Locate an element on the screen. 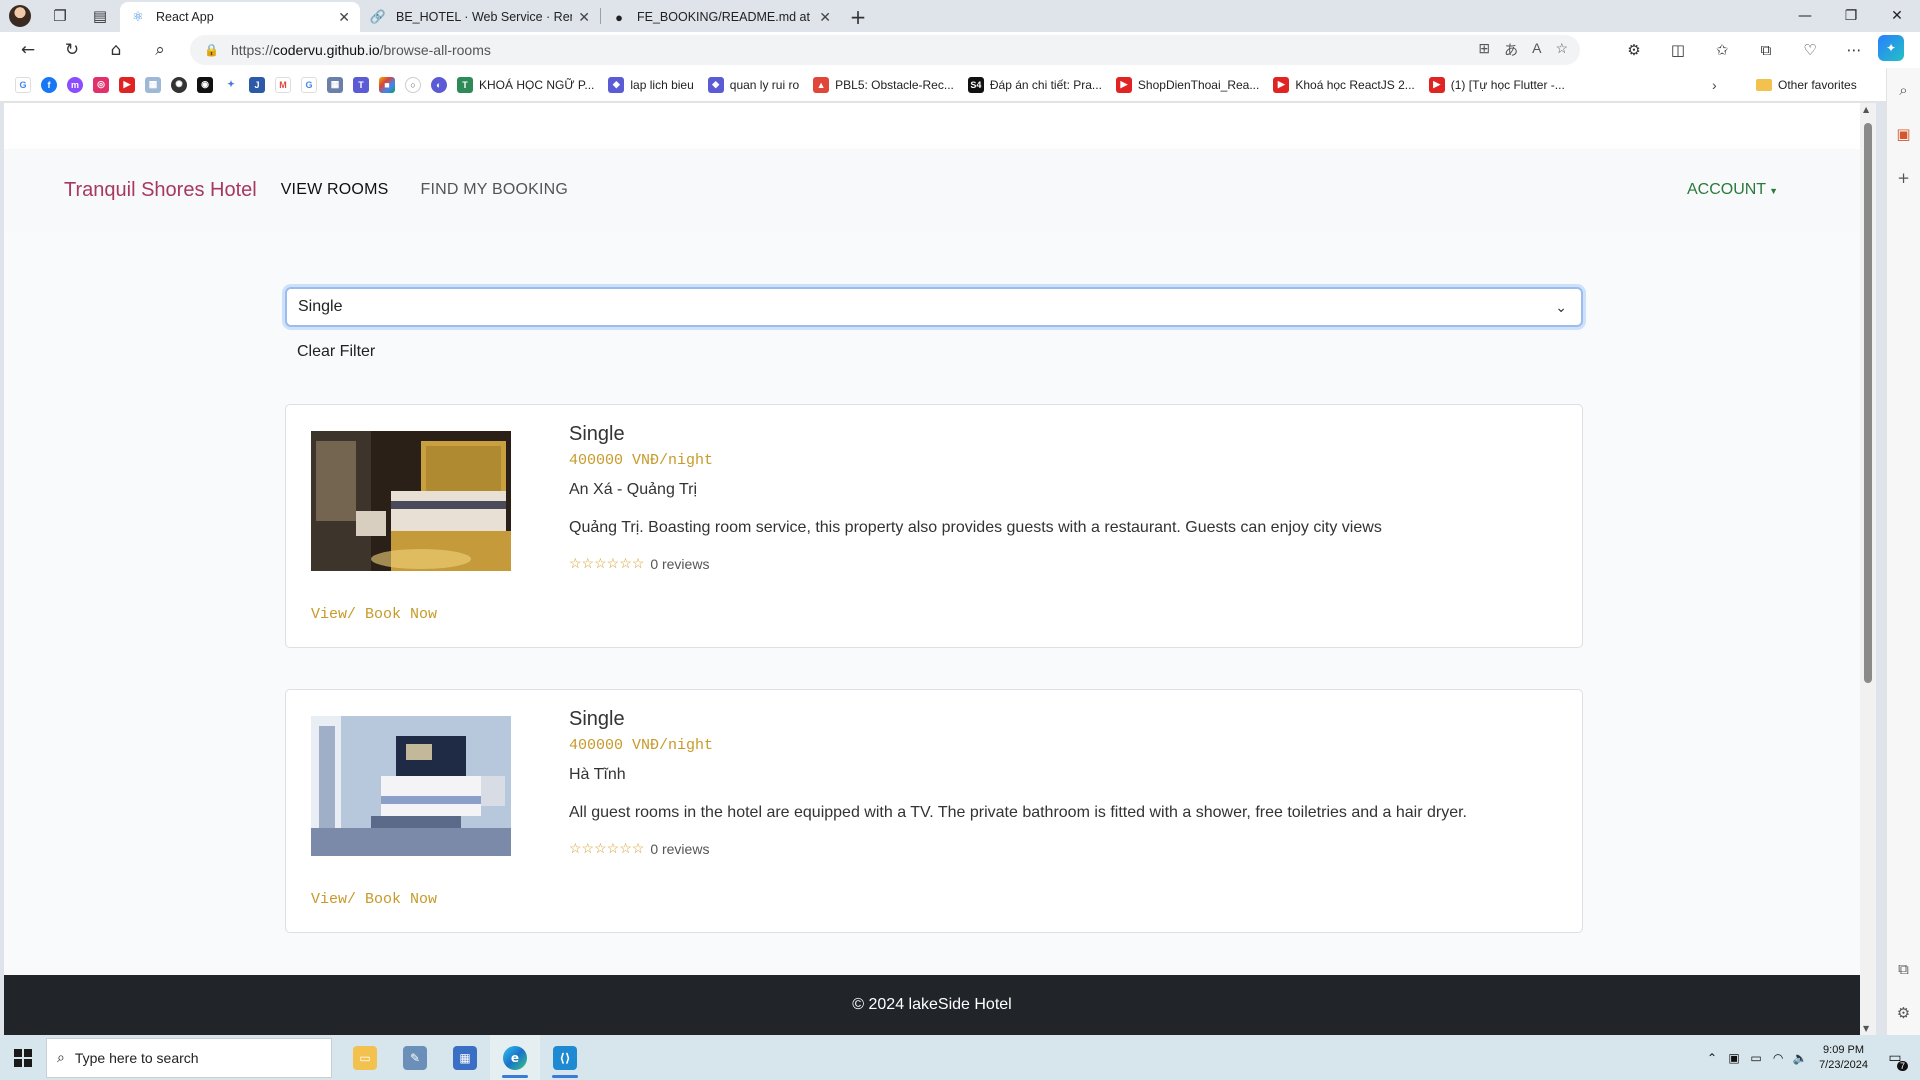 Image resolution: width=1920 pixels, height=1080 pixels. chevron-up-icon: ⌃ is located at coordinates (1712, 1058).